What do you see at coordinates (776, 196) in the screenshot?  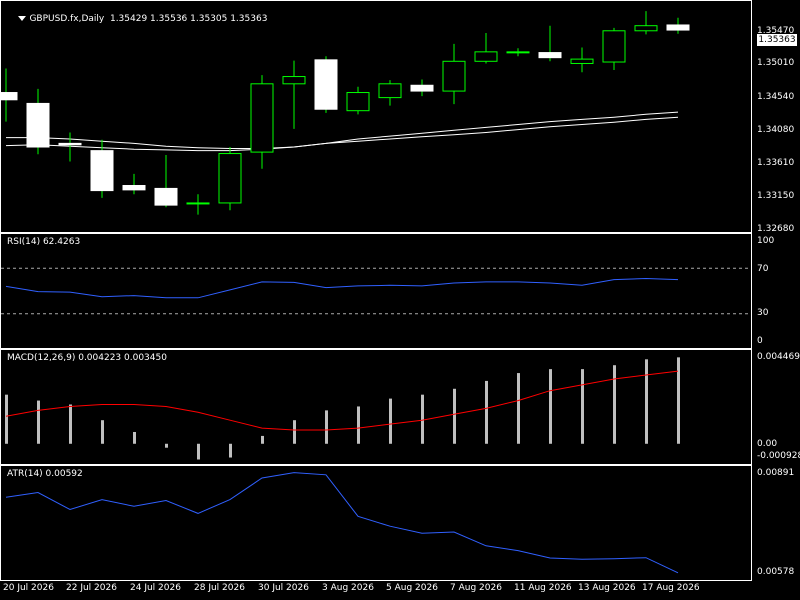 I see `price-tick-label: 1.33150` at bounding box center [776, 196].